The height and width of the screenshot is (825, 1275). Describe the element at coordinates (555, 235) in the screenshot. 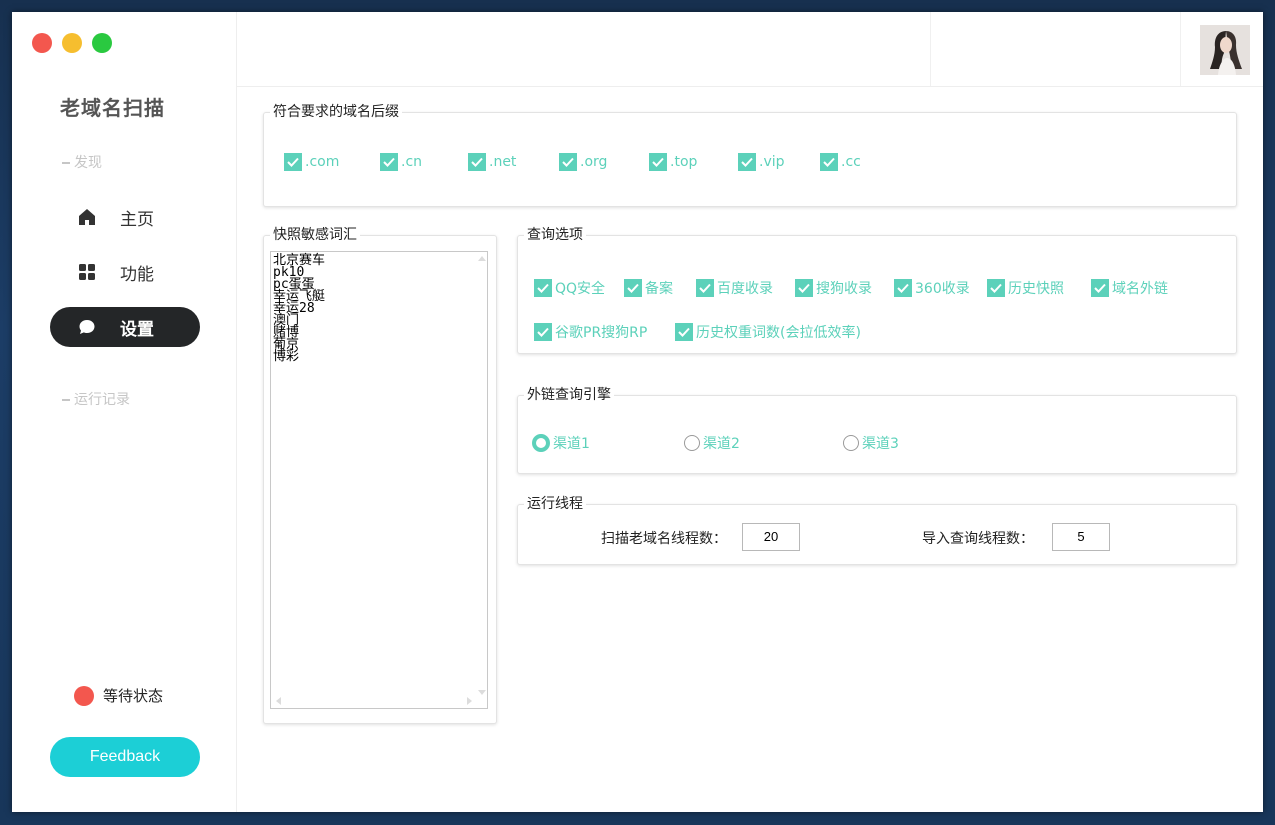

I see `group-title: 查询选项` at that location.